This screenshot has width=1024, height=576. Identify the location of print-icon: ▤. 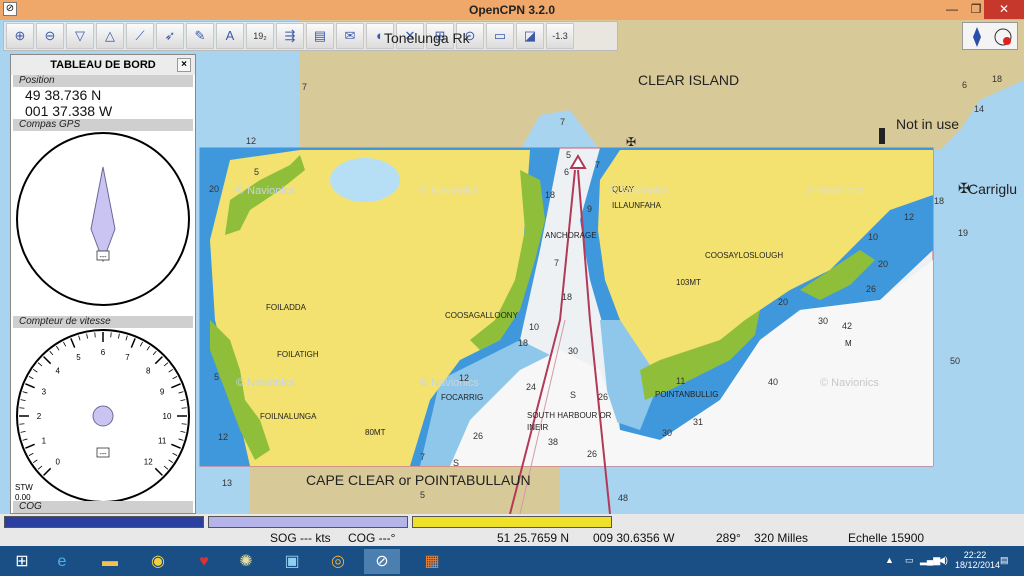
(320, 36).